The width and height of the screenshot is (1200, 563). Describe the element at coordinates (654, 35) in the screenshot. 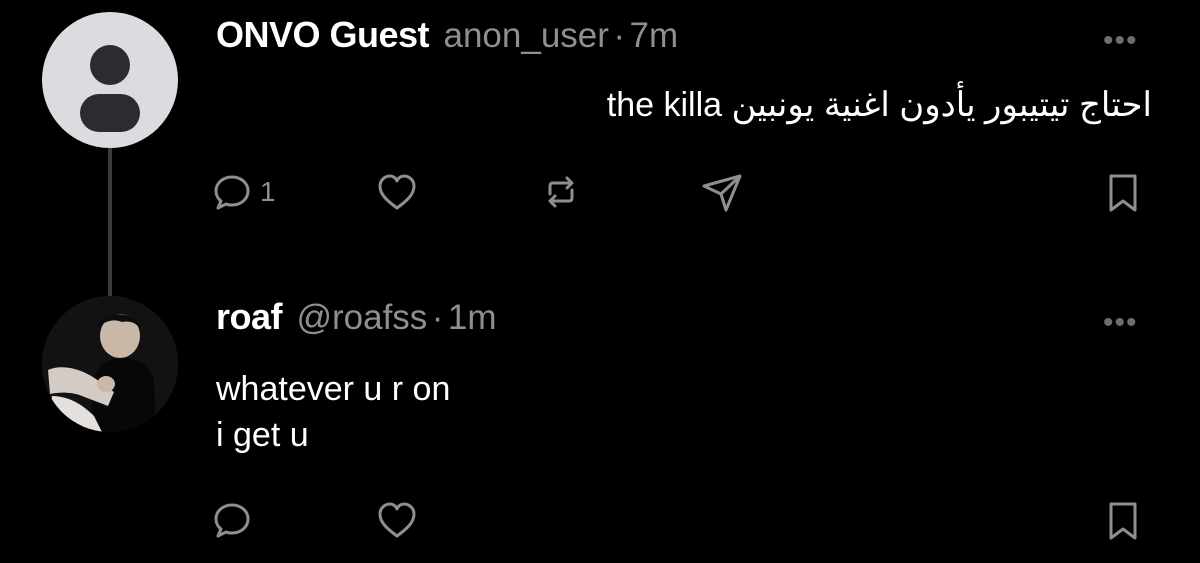

I see `post-1-time: 7m` at that location.